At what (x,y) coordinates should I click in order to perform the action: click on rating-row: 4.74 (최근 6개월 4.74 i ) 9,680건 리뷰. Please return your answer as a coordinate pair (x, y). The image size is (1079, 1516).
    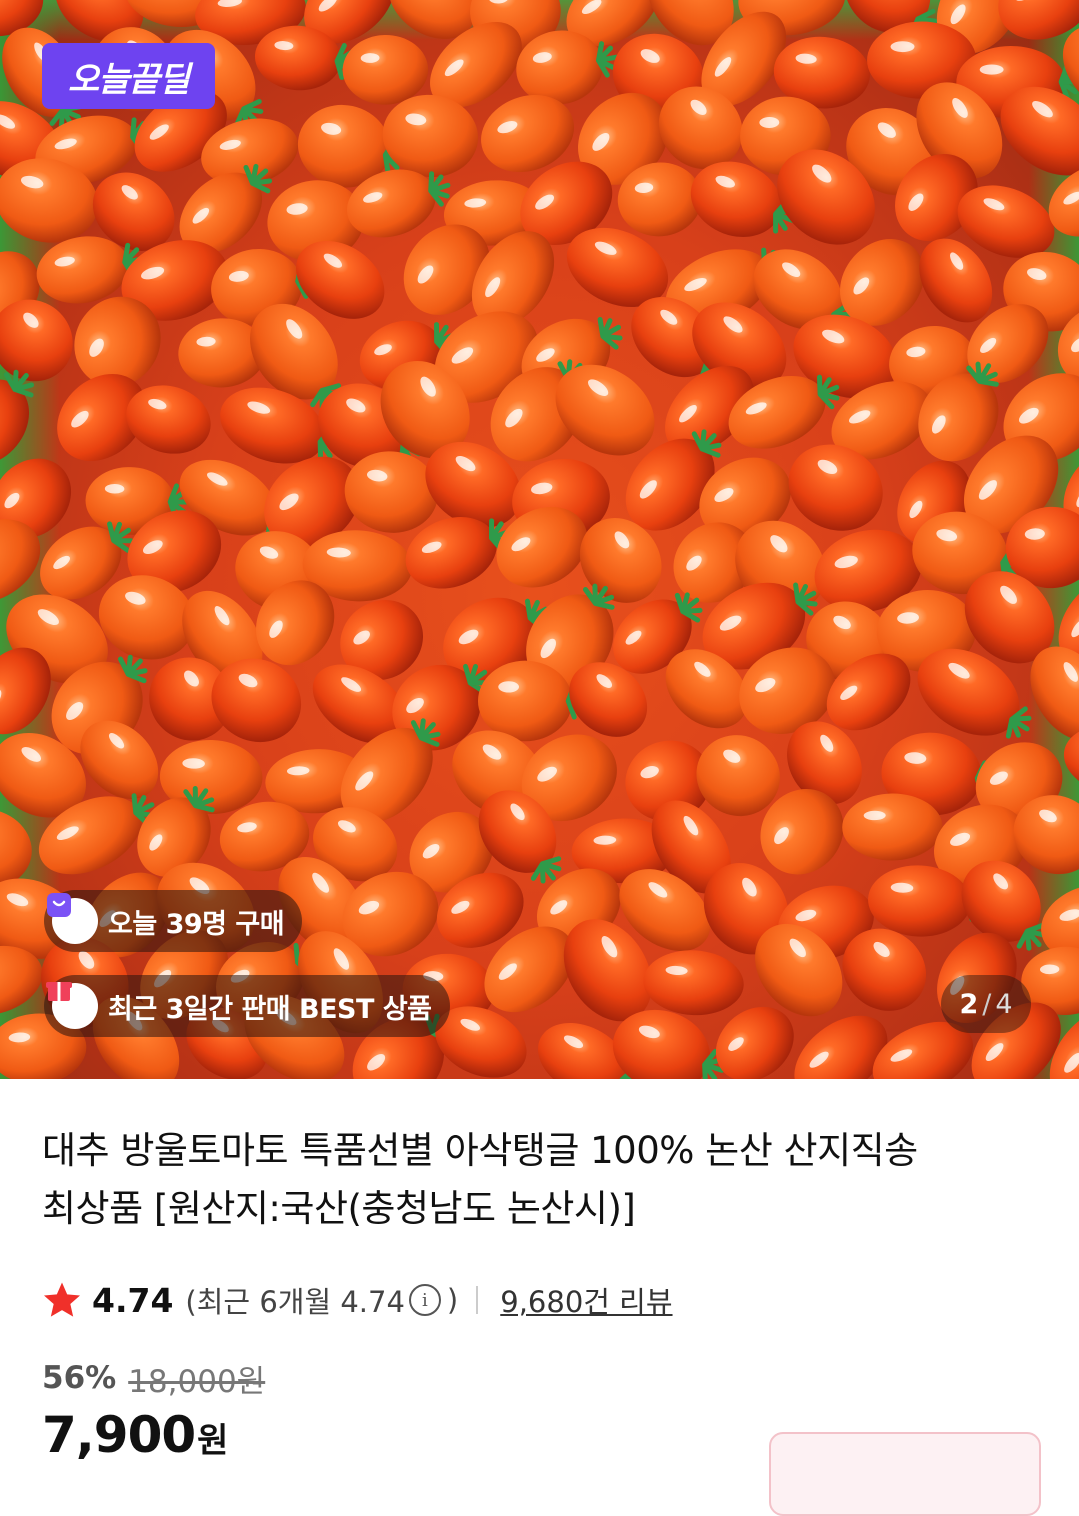
    Looking at the image, I should click on (357, 1300).